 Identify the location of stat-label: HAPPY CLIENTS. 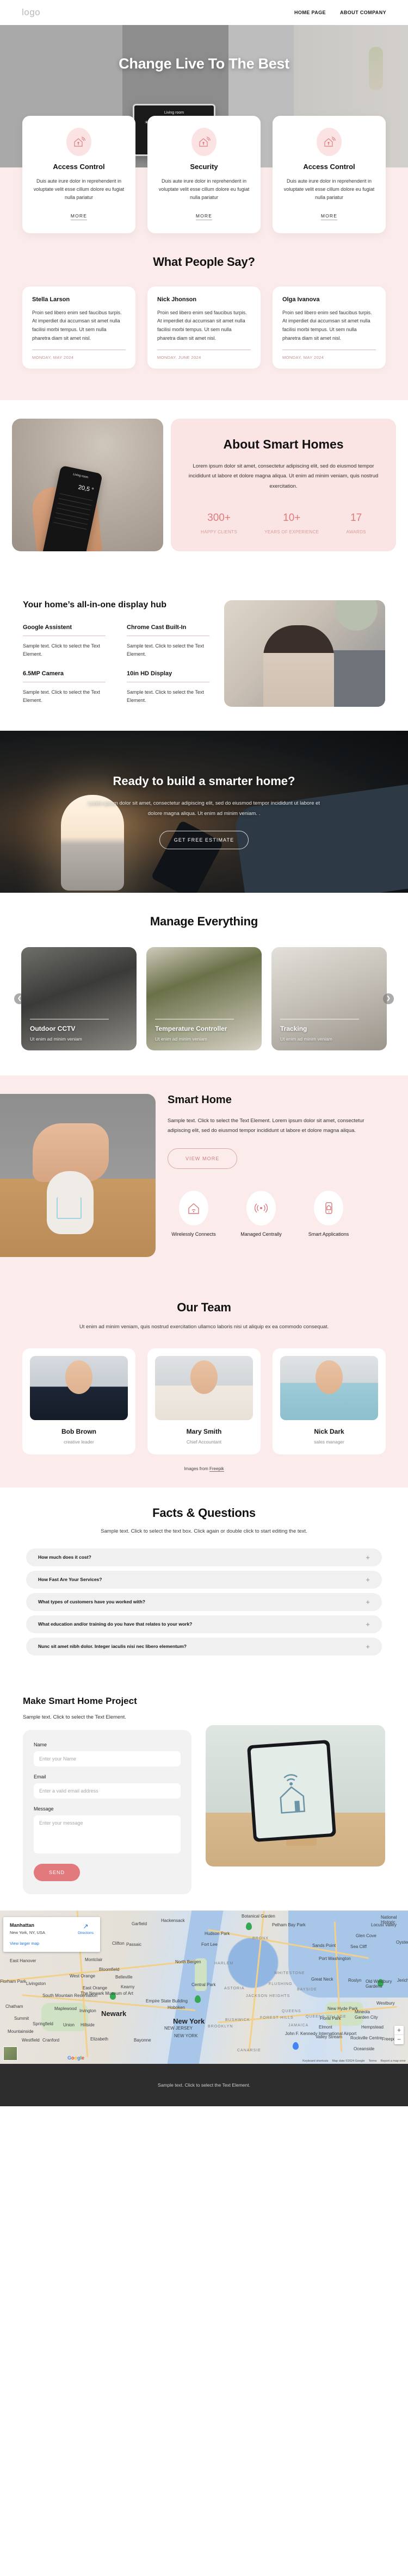
(220, 532).